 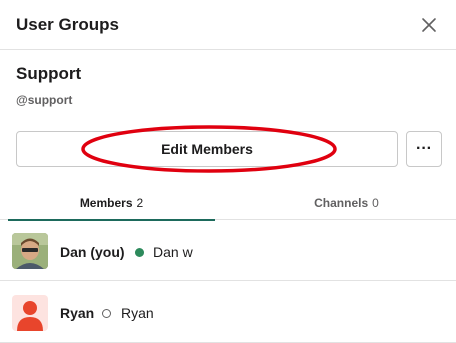 I want to click on default-avatar-icon, so click(x=30, y=316).